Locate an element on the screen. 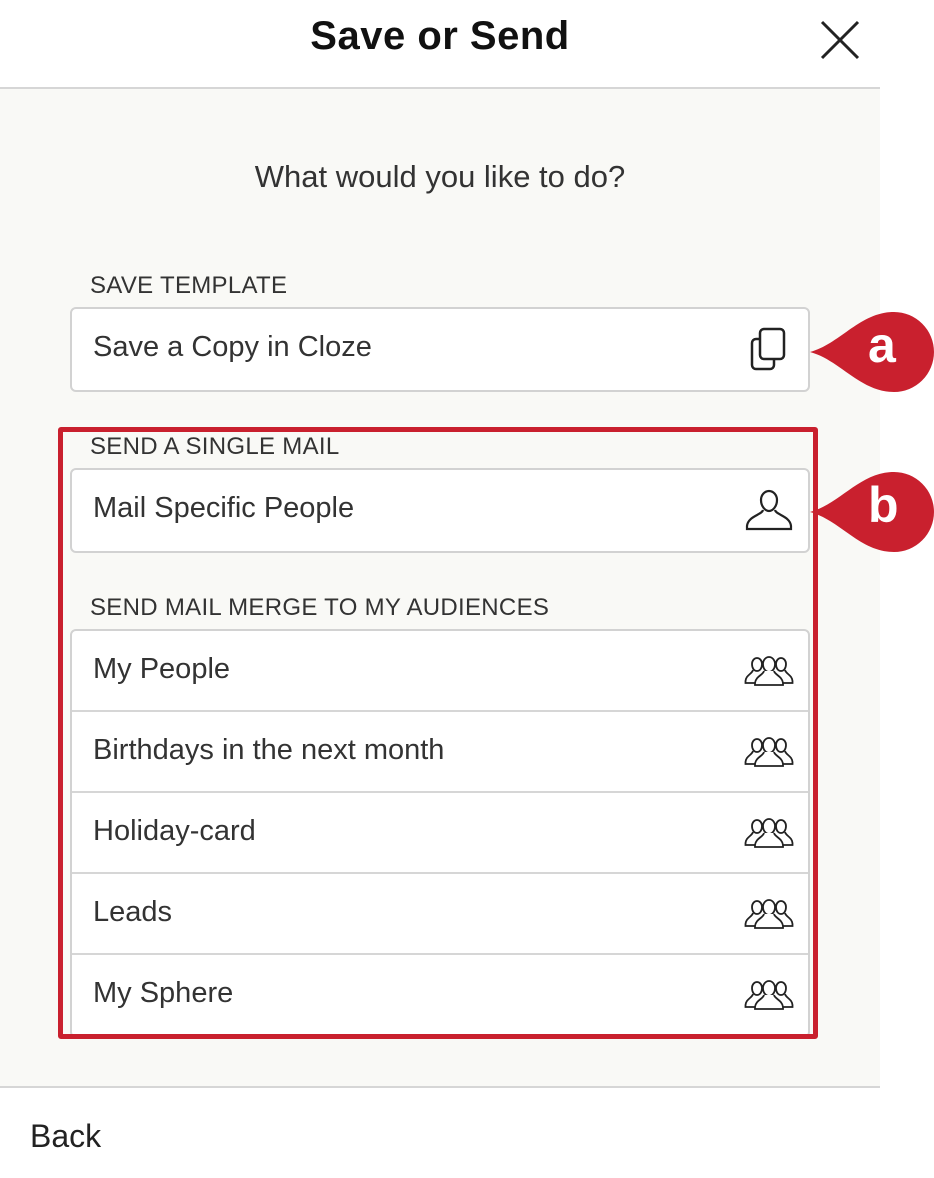 The image size is (934, 1178). person-icon is located at coordinates (769, 510).